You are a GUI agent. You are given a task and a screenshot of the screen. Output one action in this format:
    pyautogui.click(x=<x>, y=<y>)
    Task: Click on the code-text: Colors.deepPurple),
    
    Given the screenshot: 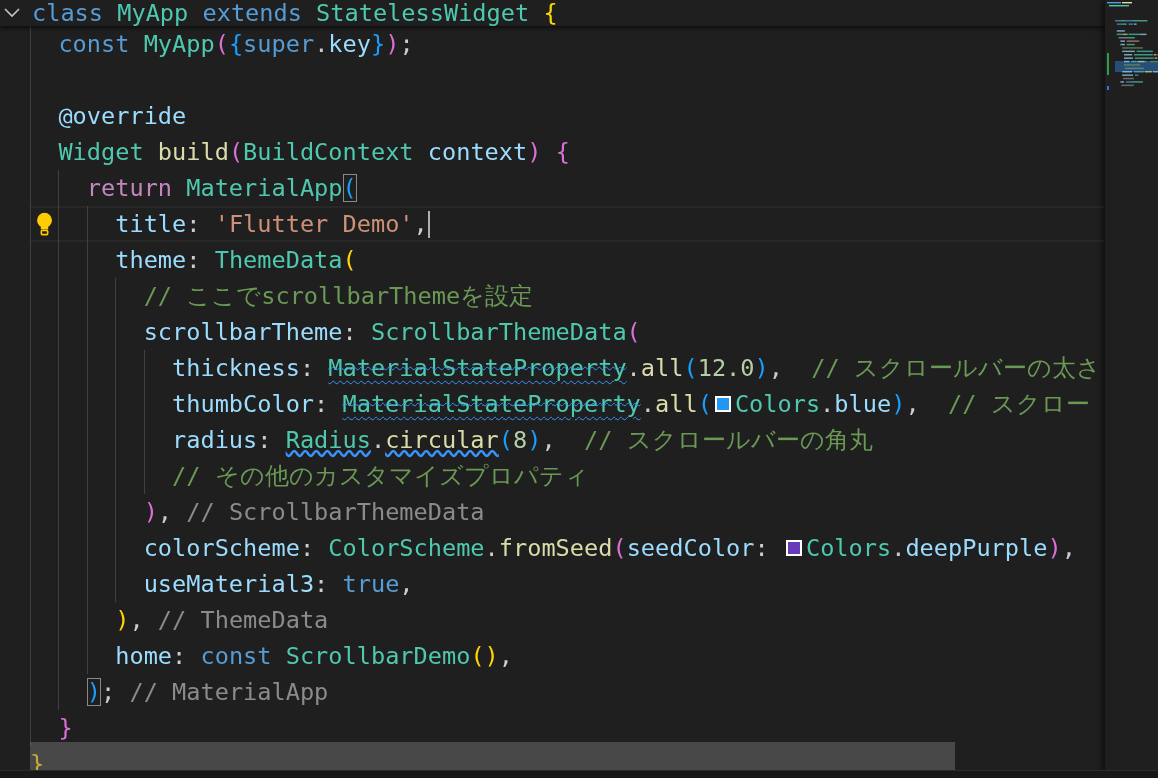 What is the action you would take?
    pyautogui.click(x=940, y=548)
    